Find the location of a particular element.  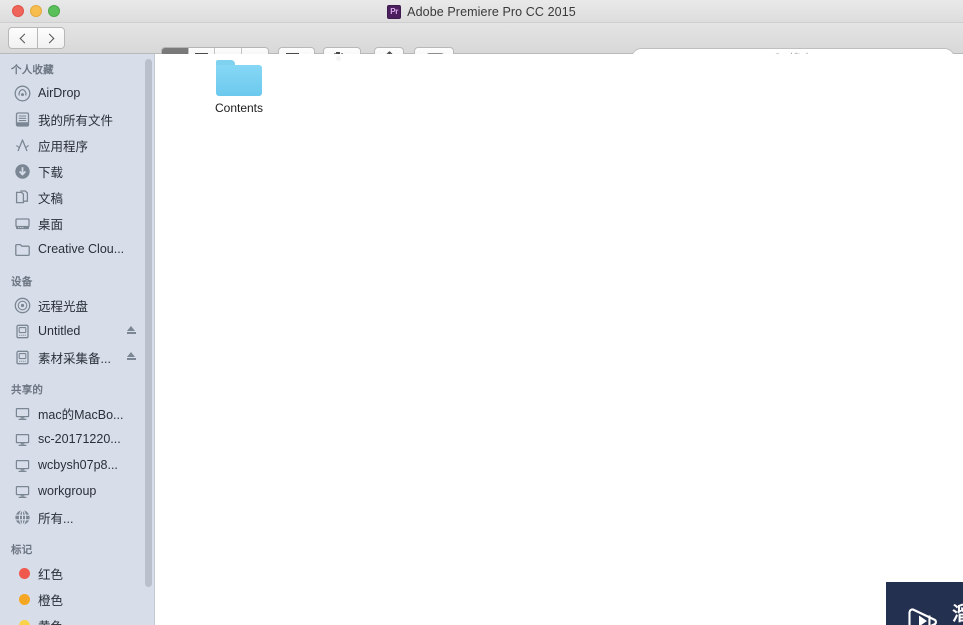

sidebar-section-header: 设备 is located at coordinates (22, 282).